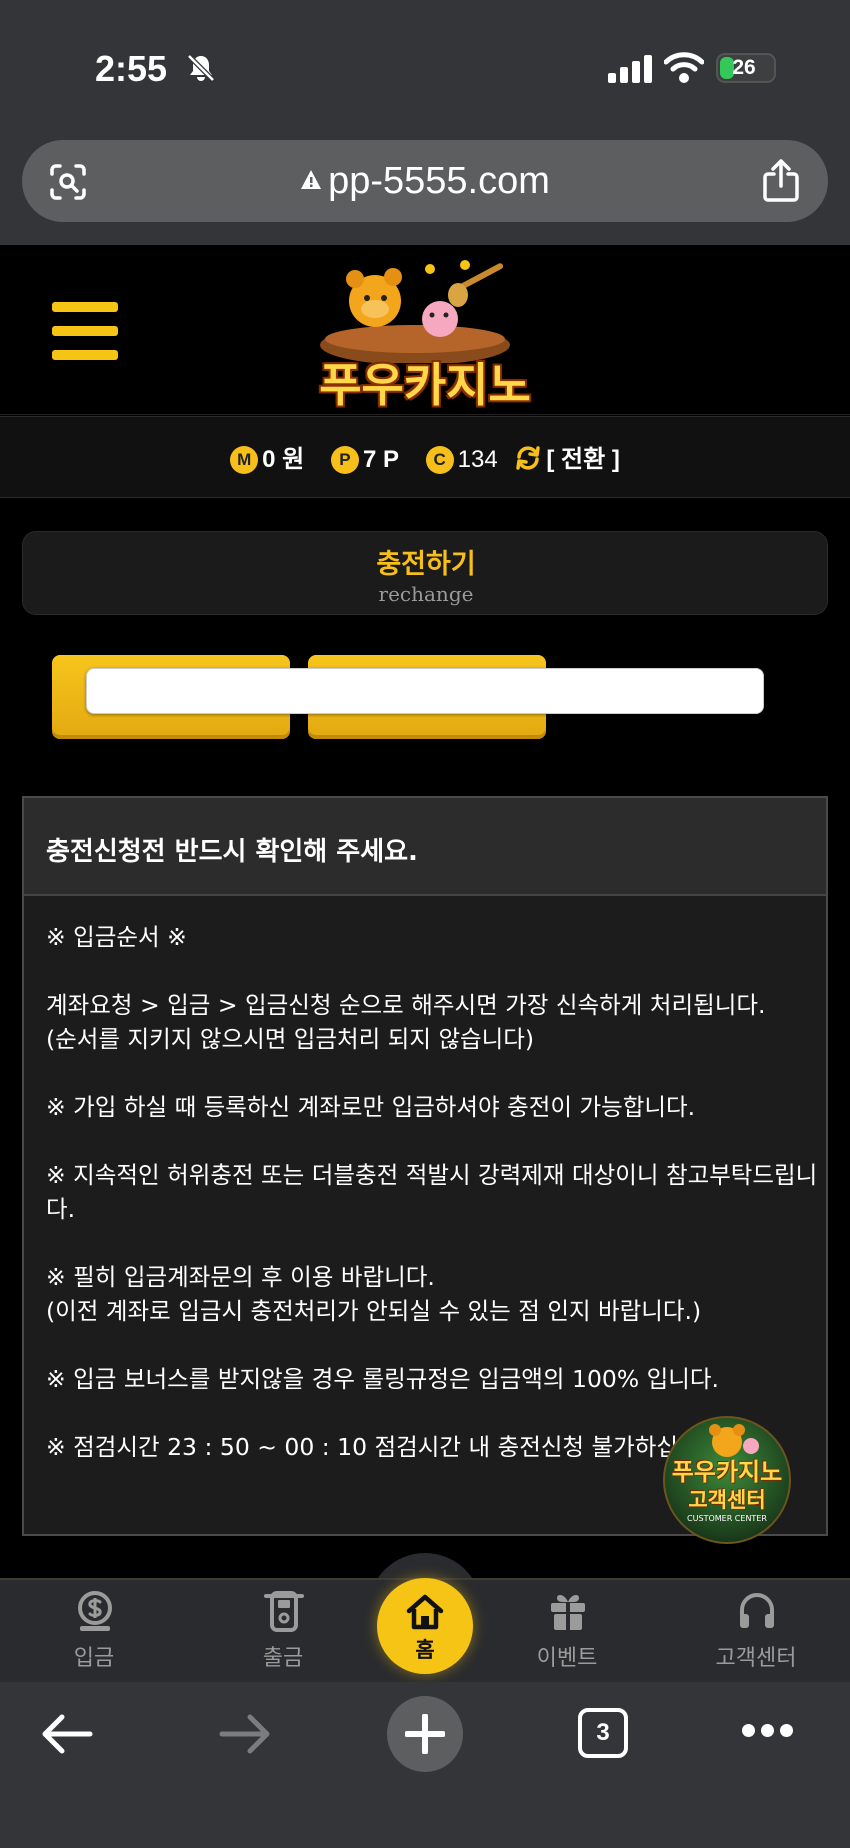 Image resolution: width=850 pixels, height=1848 pixels. Describe the element at coordinates (240, 1277) in the screenshot. I see `notice-line: ※ 필히 입금계좌문의 후 이용 바랍니다.` at that location.